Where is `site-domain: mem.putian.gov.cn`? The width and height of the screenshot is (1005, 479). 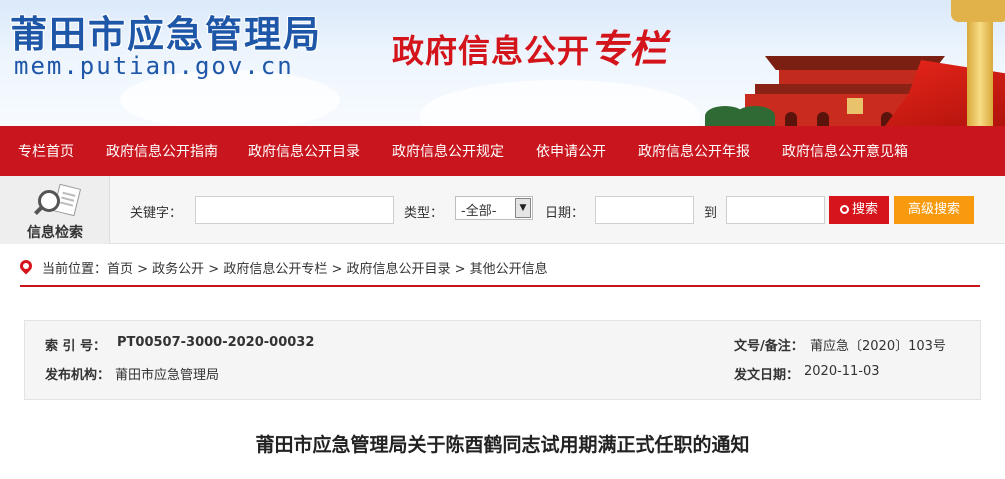
site-domain: mem.putian.gov.cn is located at coordinates (154, 66).